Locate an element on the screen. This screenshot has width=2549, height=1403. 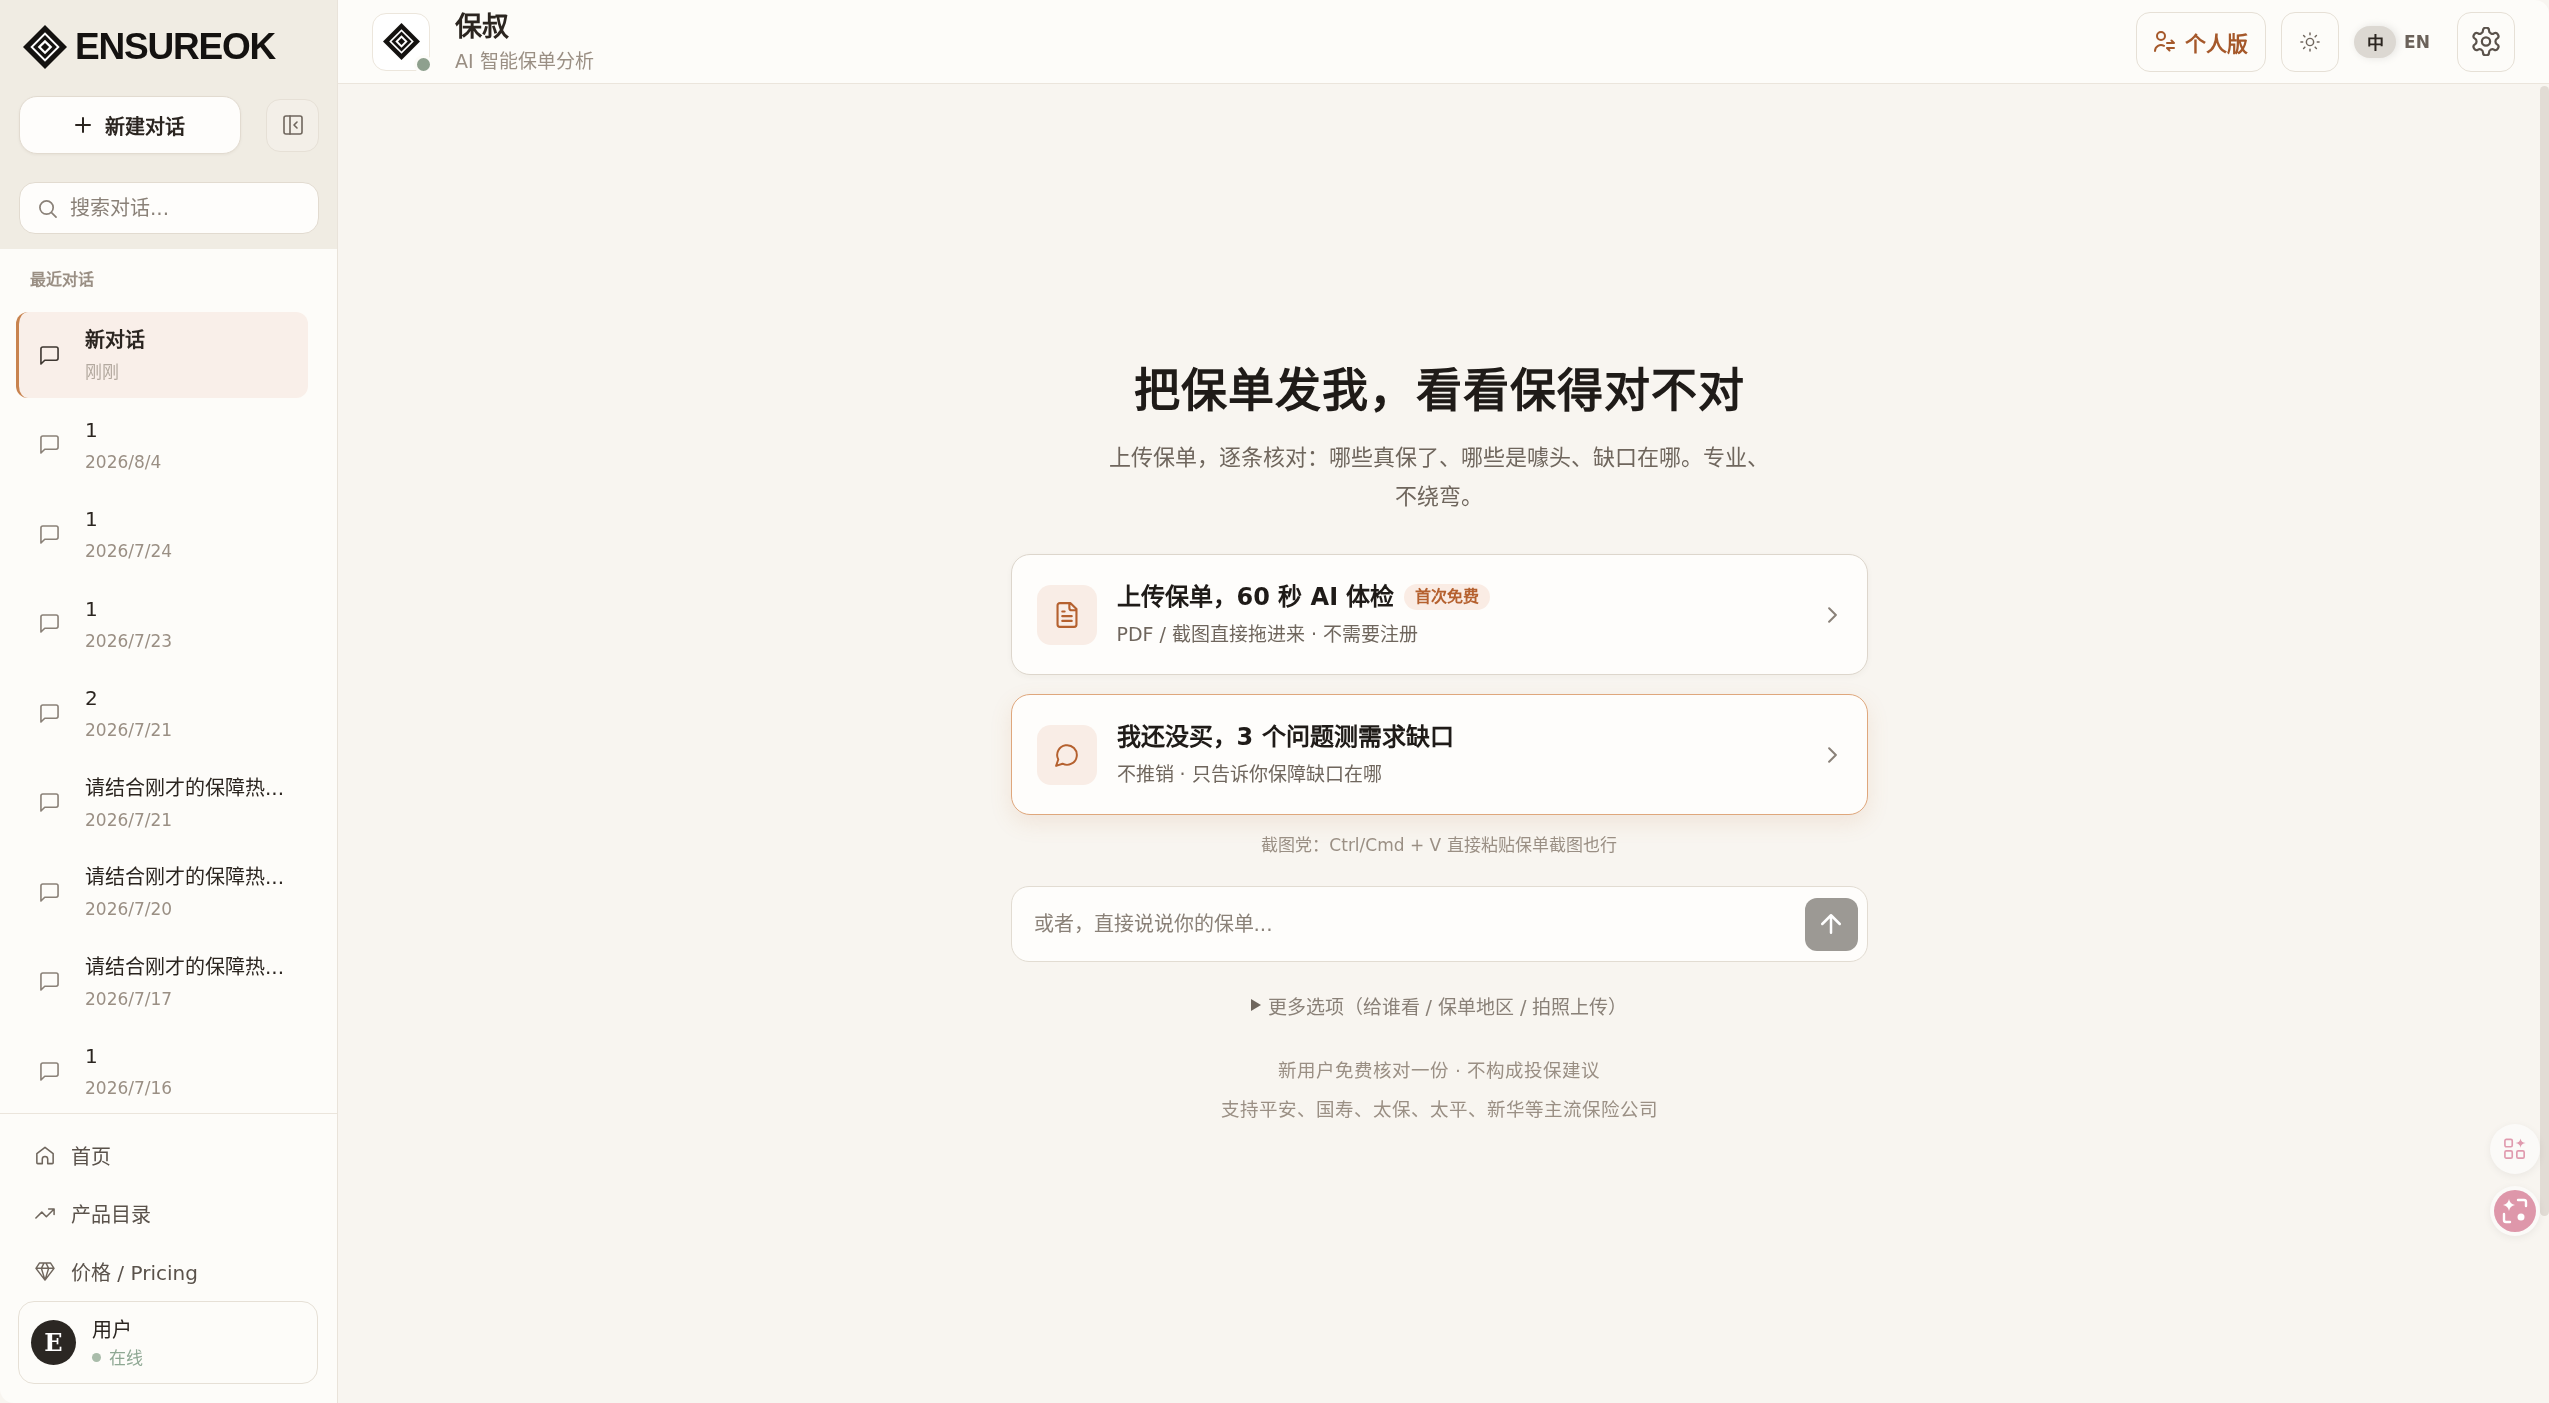
assistant-button is located at coordinates (2515, 1211).